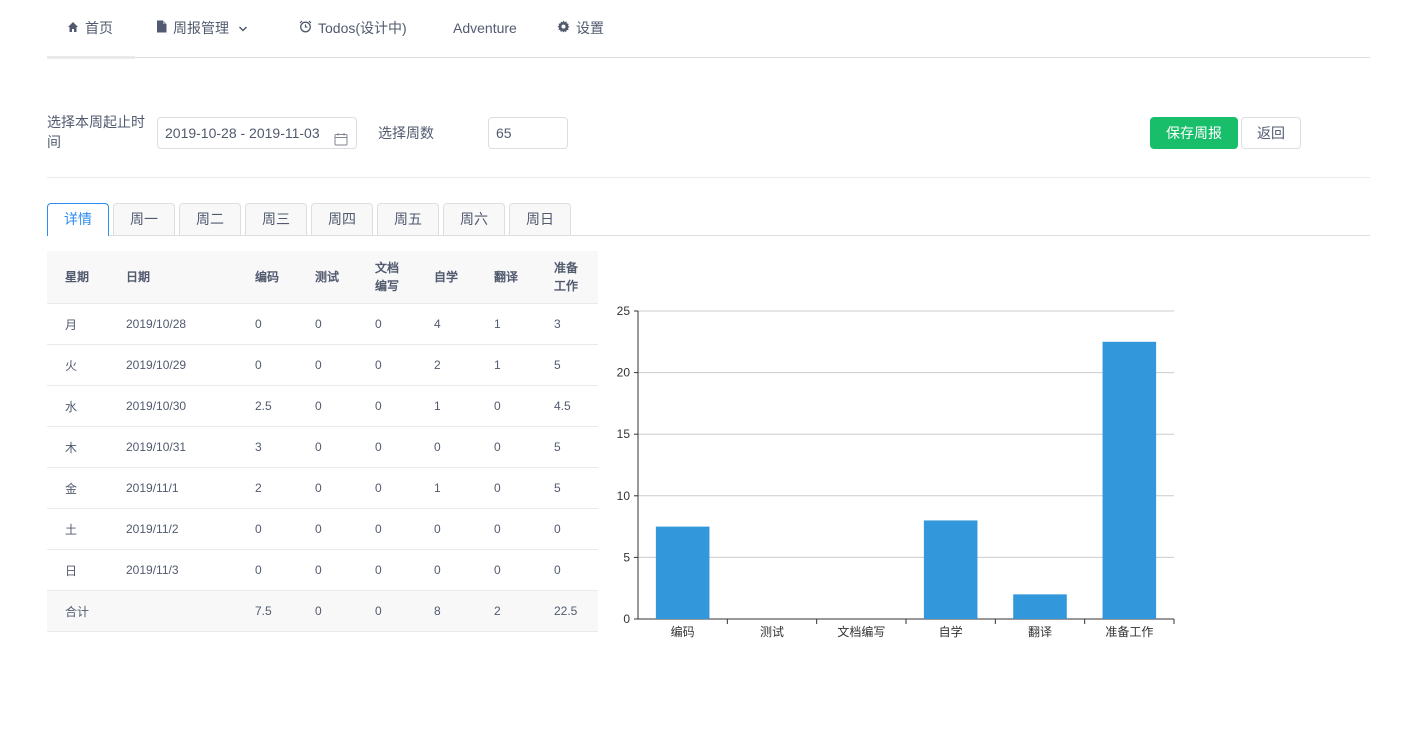 The width and height of the screenshot is (1417, 743). I want to click on nav-item-settings: 设置, so click(580, 28).